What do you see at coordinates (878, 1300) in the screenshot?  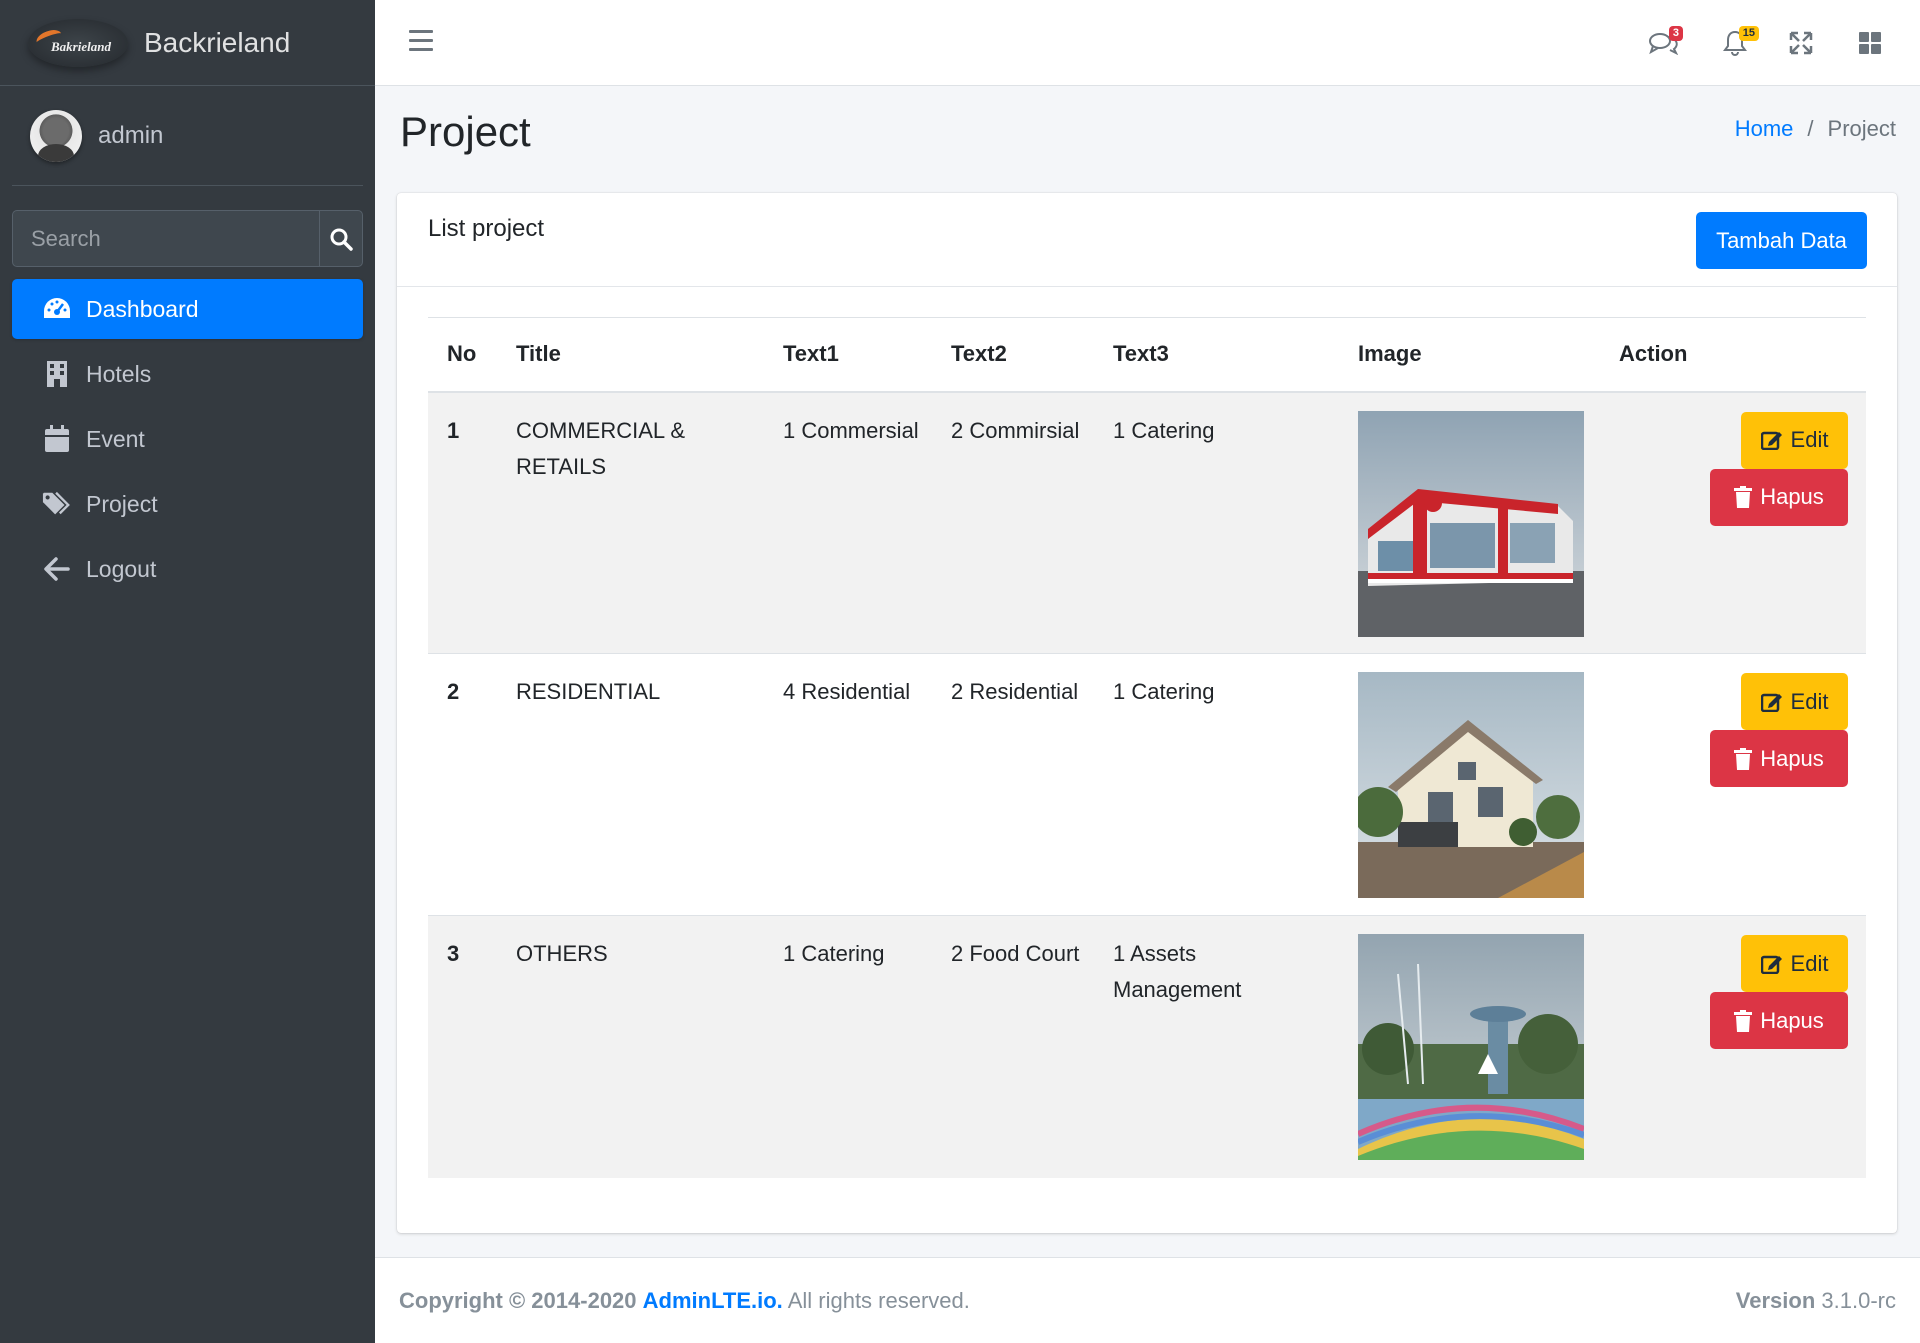 I see `rights-text: All rights reserved.` at bounding box center [878, 1300].